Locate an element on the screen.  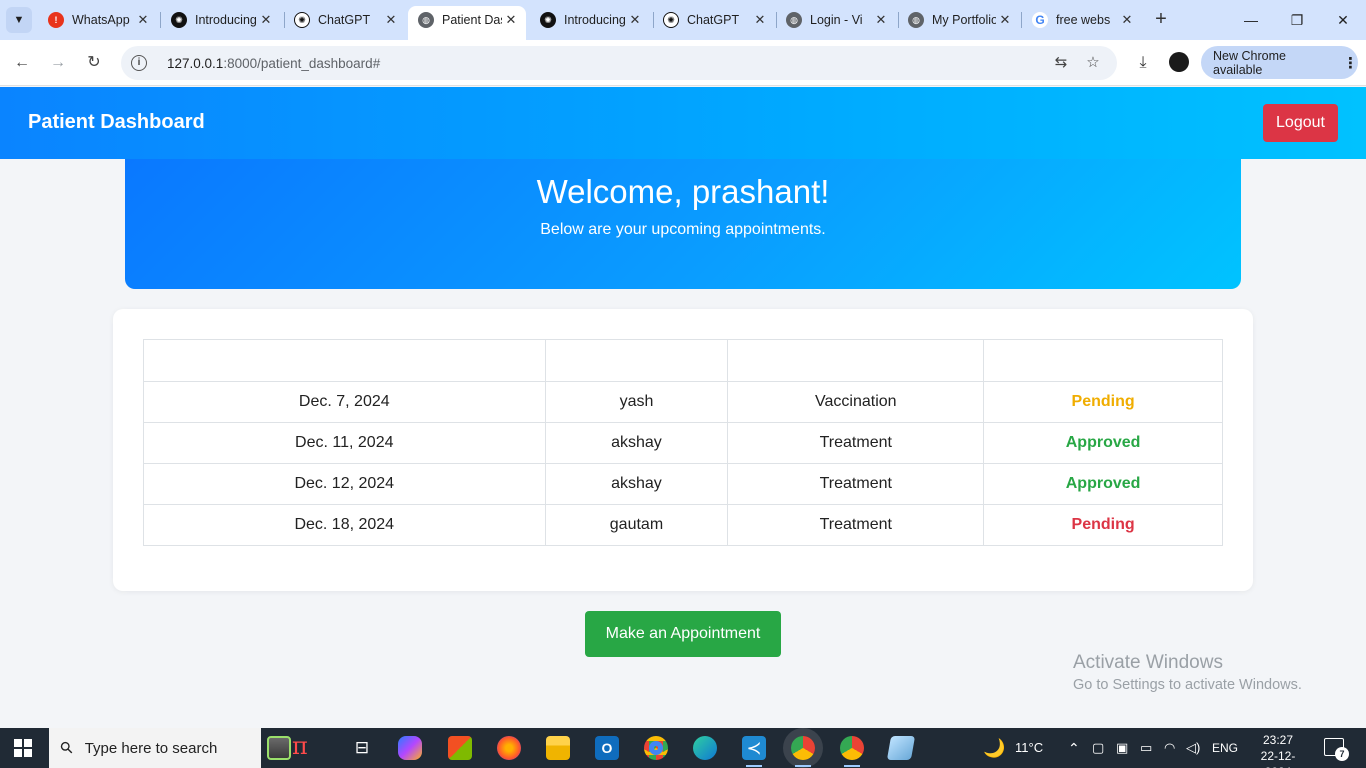
tab-login: ◍ Login - Vi ✕ is located at coordinates (836, 20).